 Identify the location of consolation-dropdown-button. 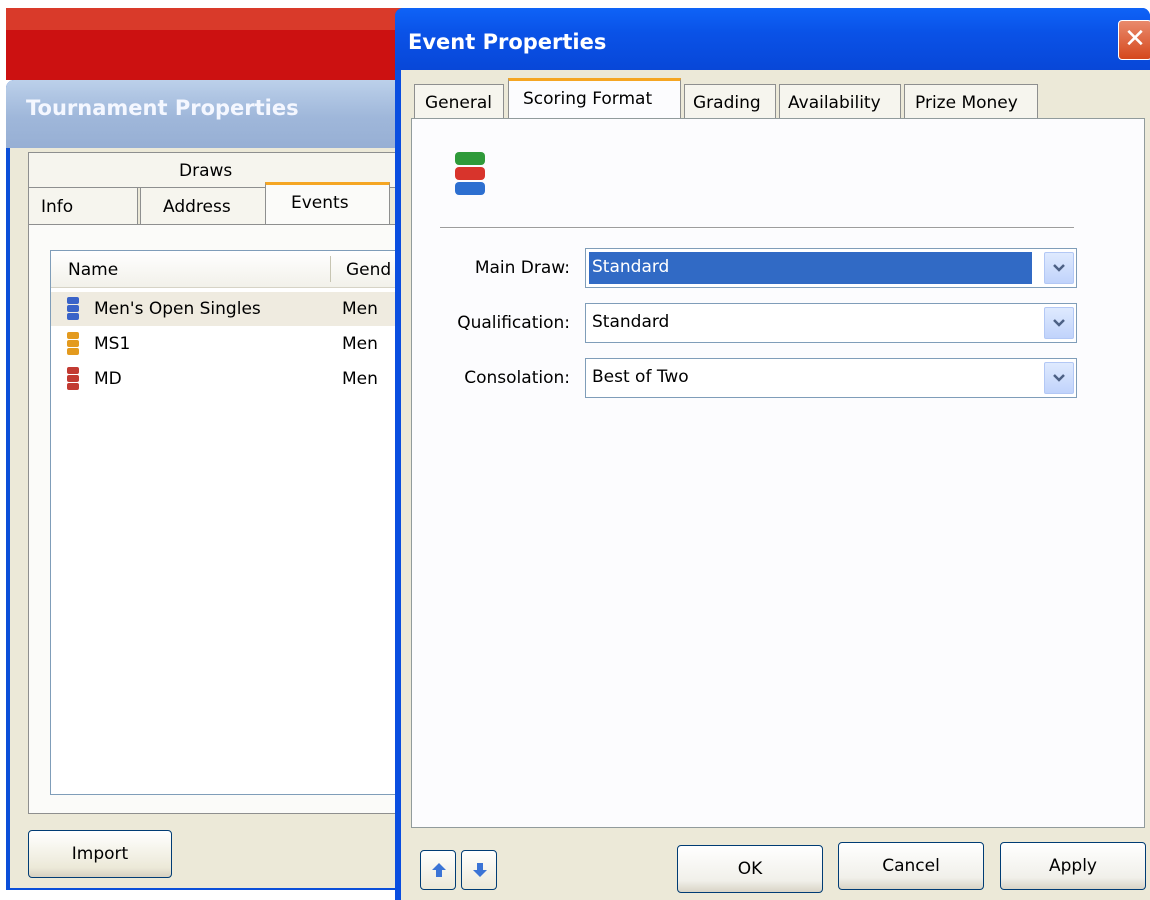
(1059, 378).